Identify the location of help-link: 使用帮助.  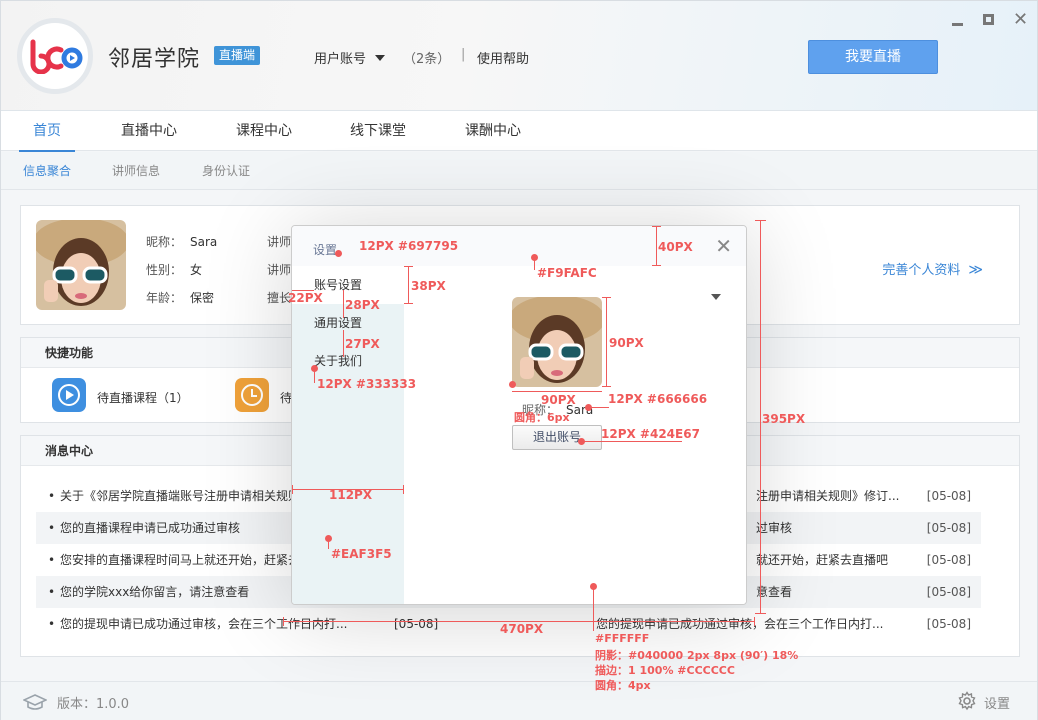
(503, 57).